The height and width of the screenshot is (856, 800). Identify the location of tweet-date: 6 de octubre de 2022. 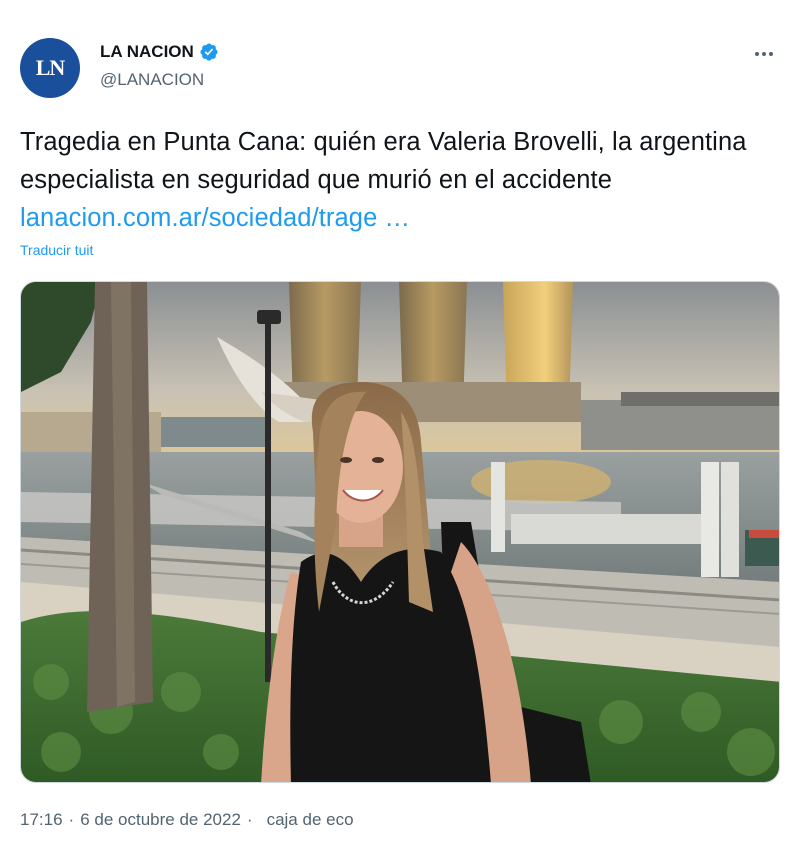
(160, 820).